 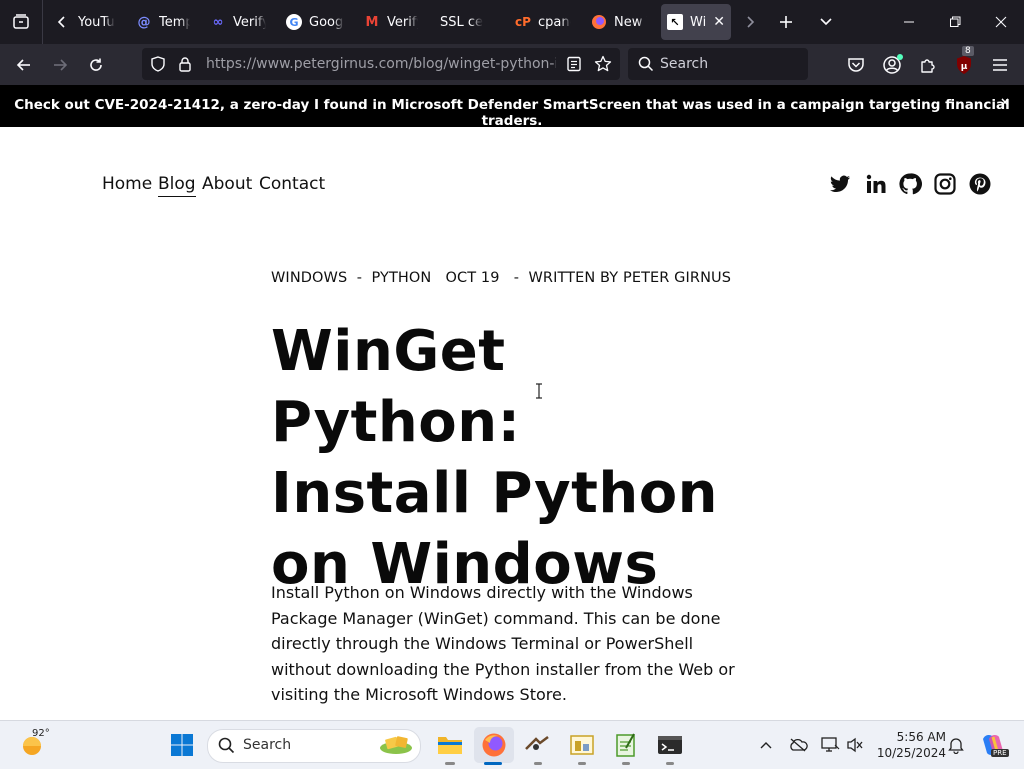 I want to click on snipping-app-icon, so click(x=537, y=743).